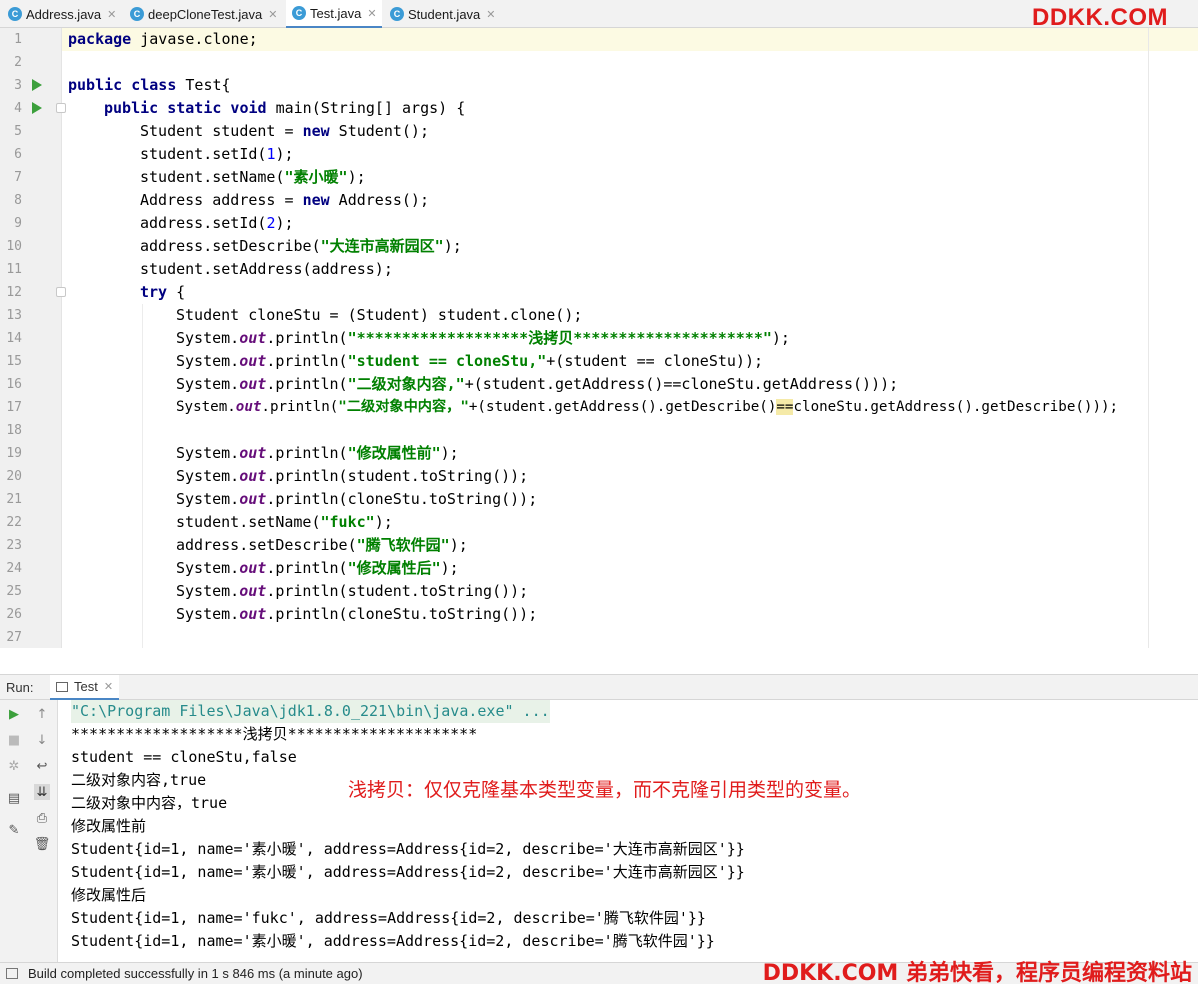 The image size is (1198, 984). What do you see at coordinates (149, 803) in the screenshot?
I see `console-line: 二级对象中内容，true` at bounding box center [149, 803].